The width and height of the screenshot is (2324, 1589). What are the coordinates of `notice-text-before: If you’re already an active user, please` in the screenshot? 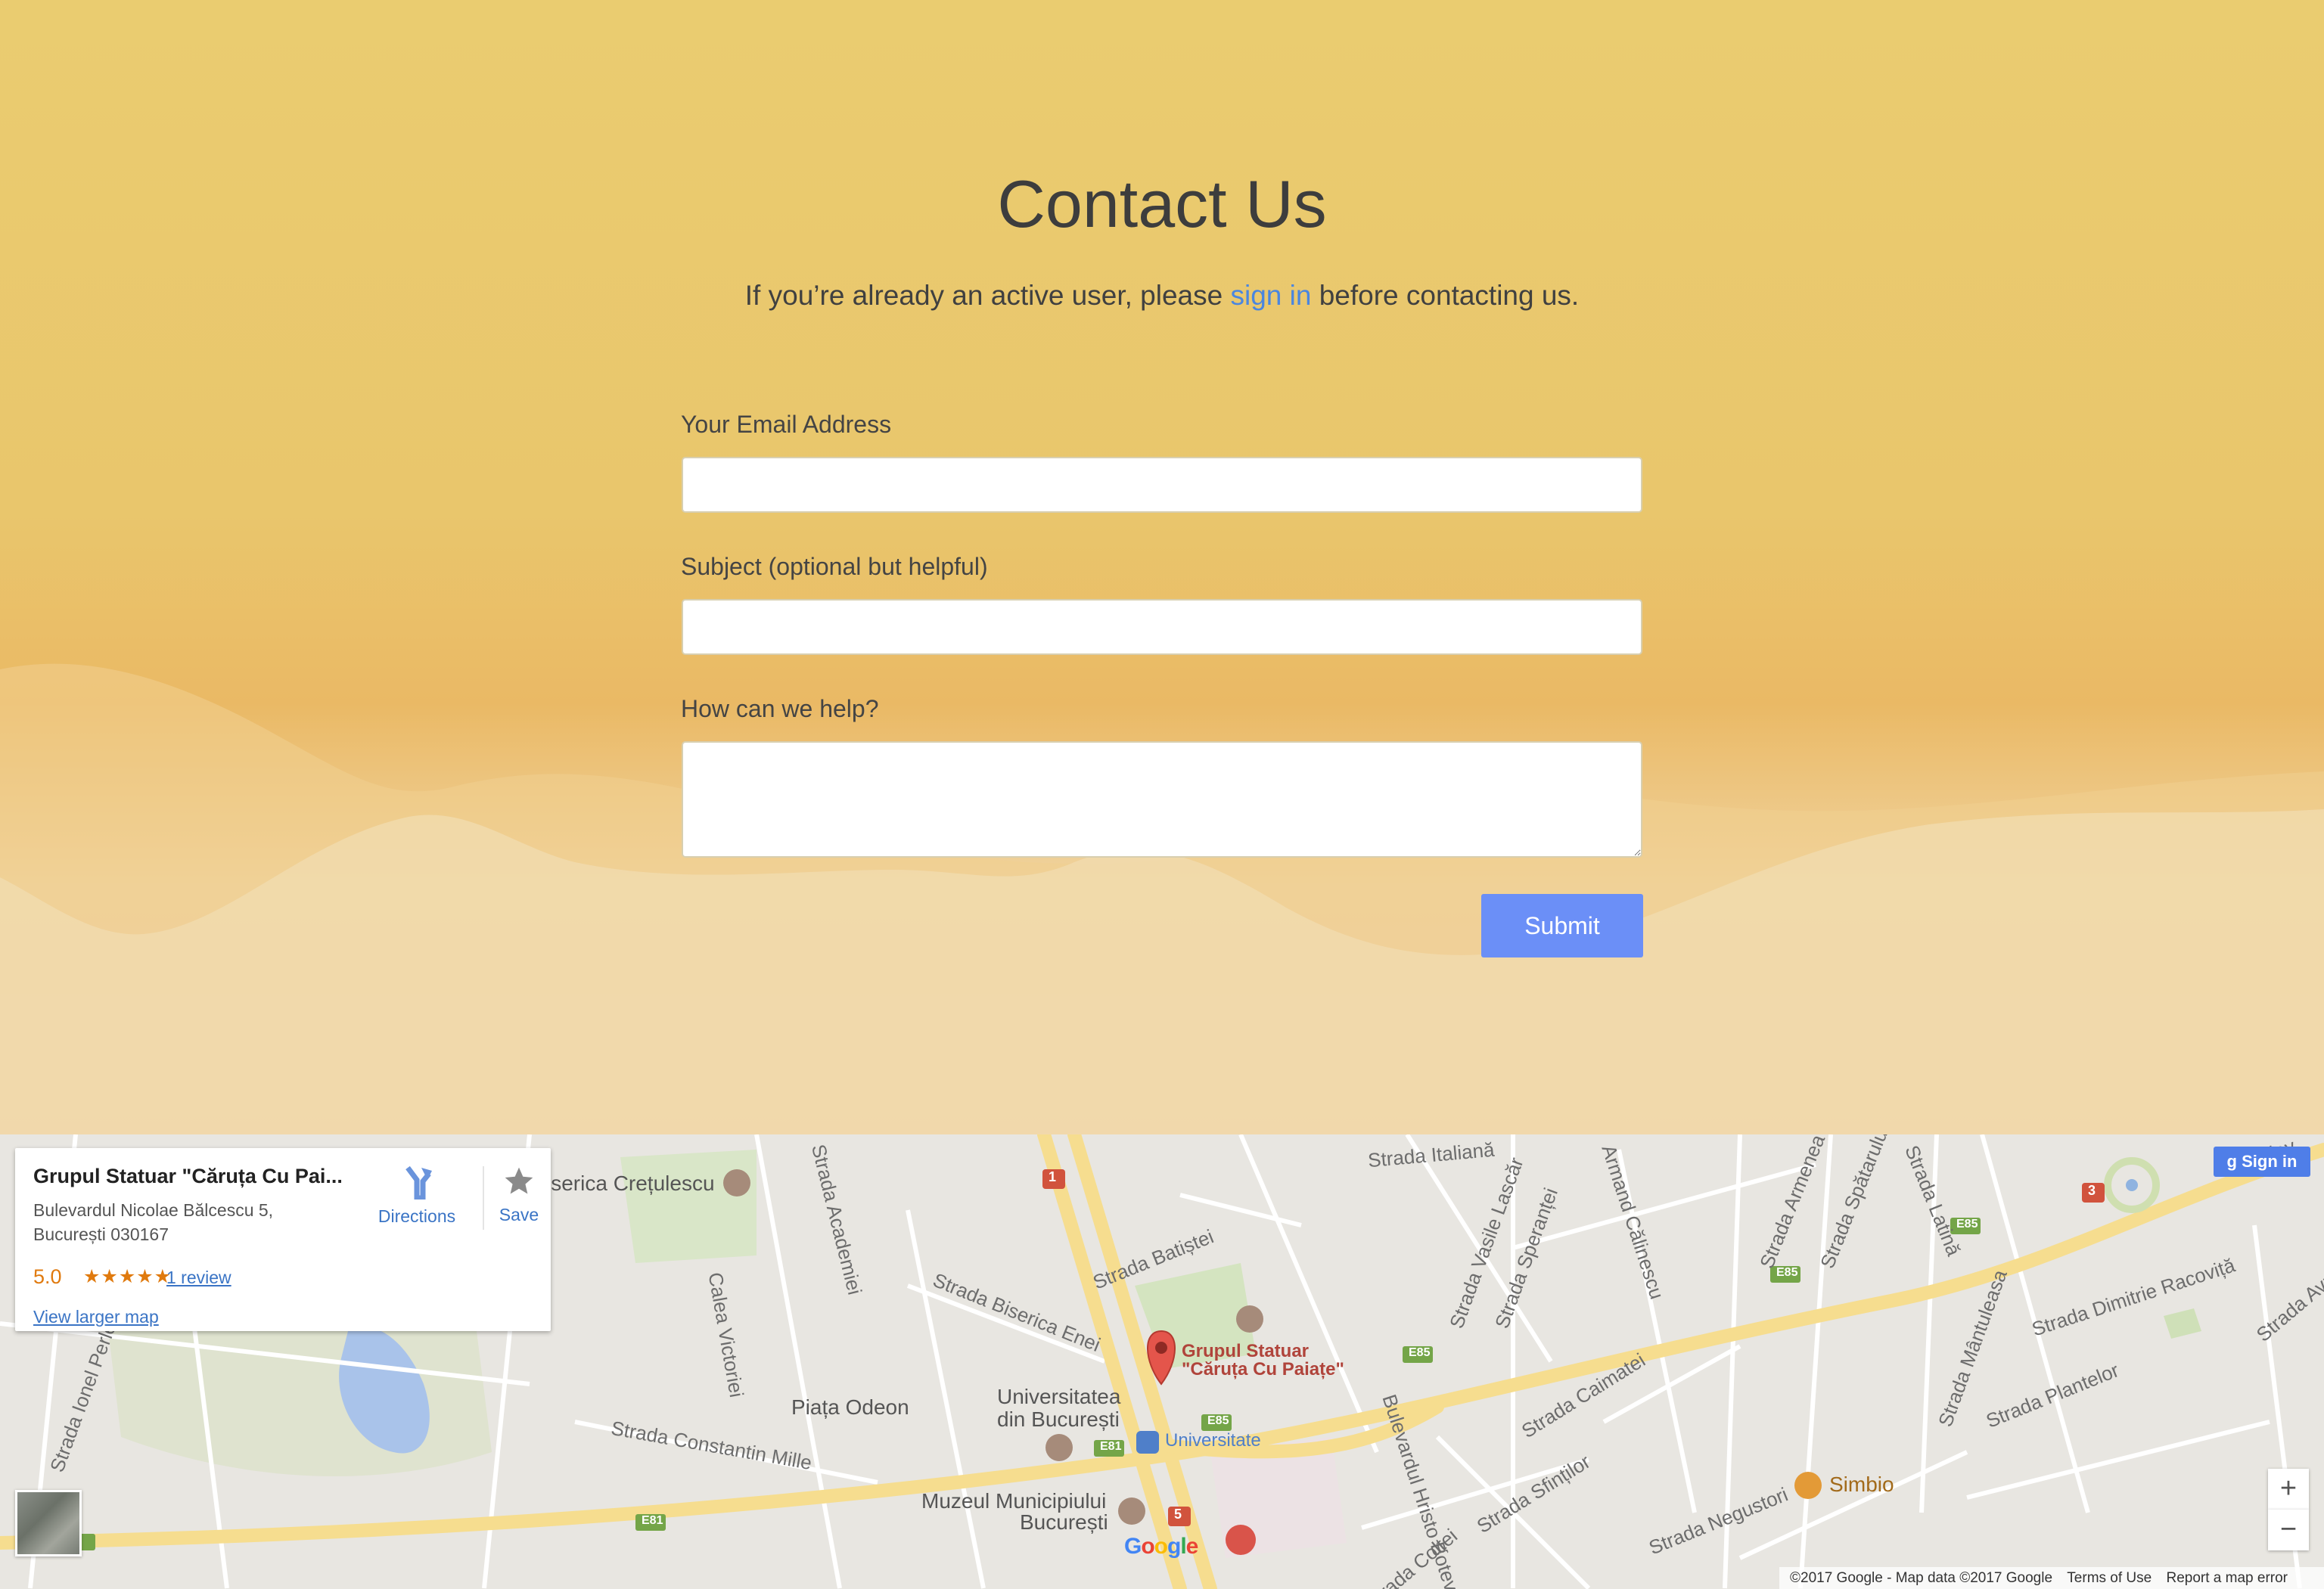 It's located at (987, 295).